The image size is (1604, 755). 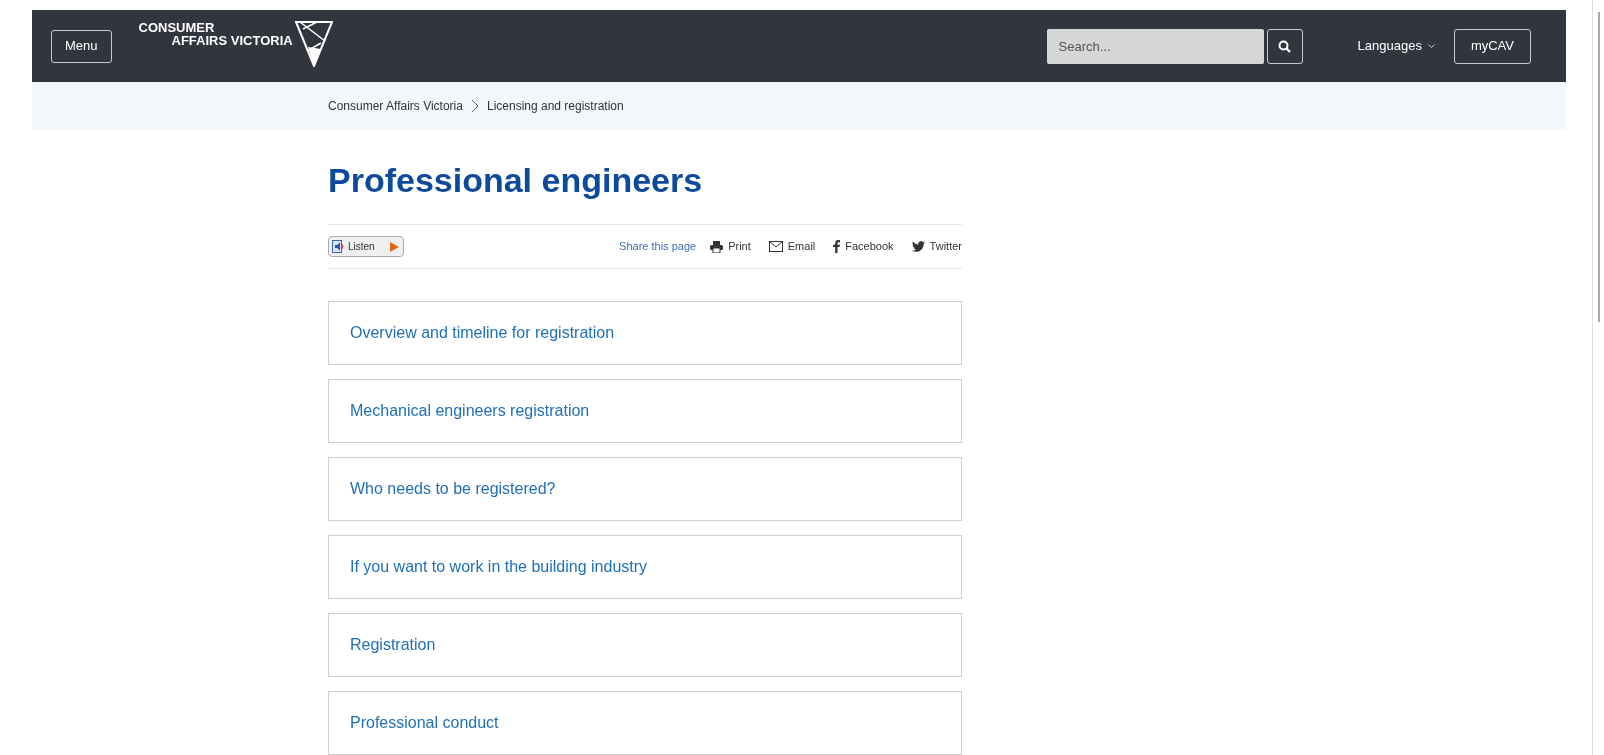 What do you see at coordinates (717, 246) in the screenshot?
I see `printer-icon` at bounding box center [717, 246].